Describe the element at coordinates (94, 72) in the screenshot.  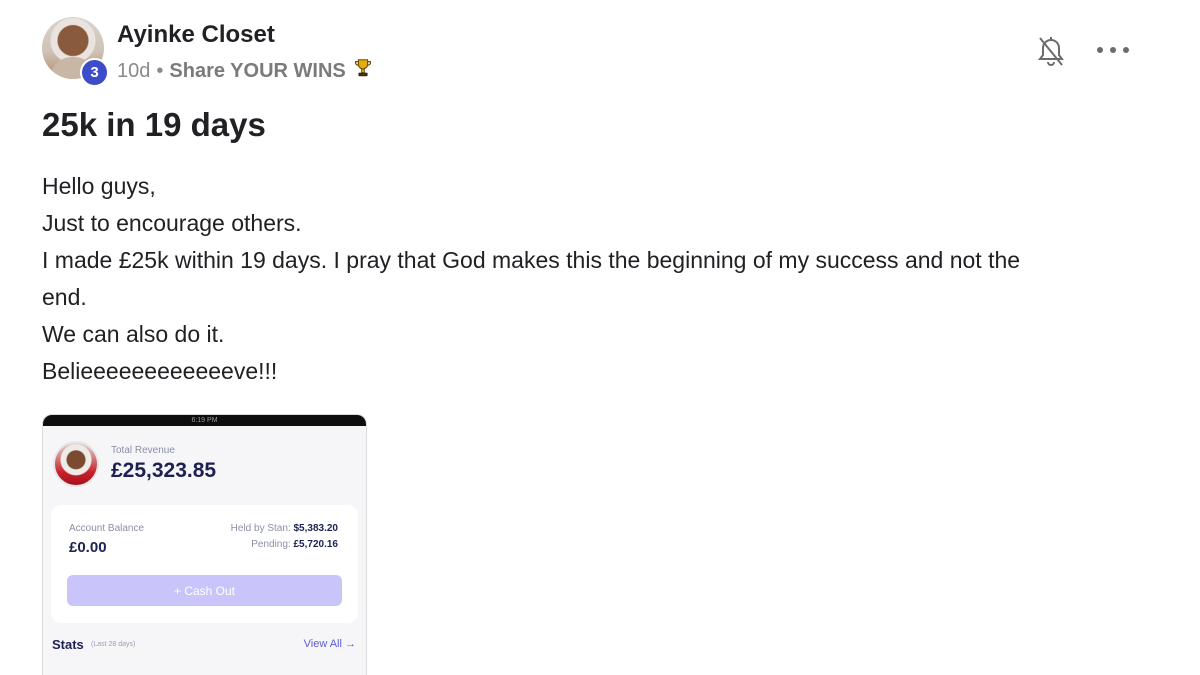
I see `level-badge: 3` at that location.